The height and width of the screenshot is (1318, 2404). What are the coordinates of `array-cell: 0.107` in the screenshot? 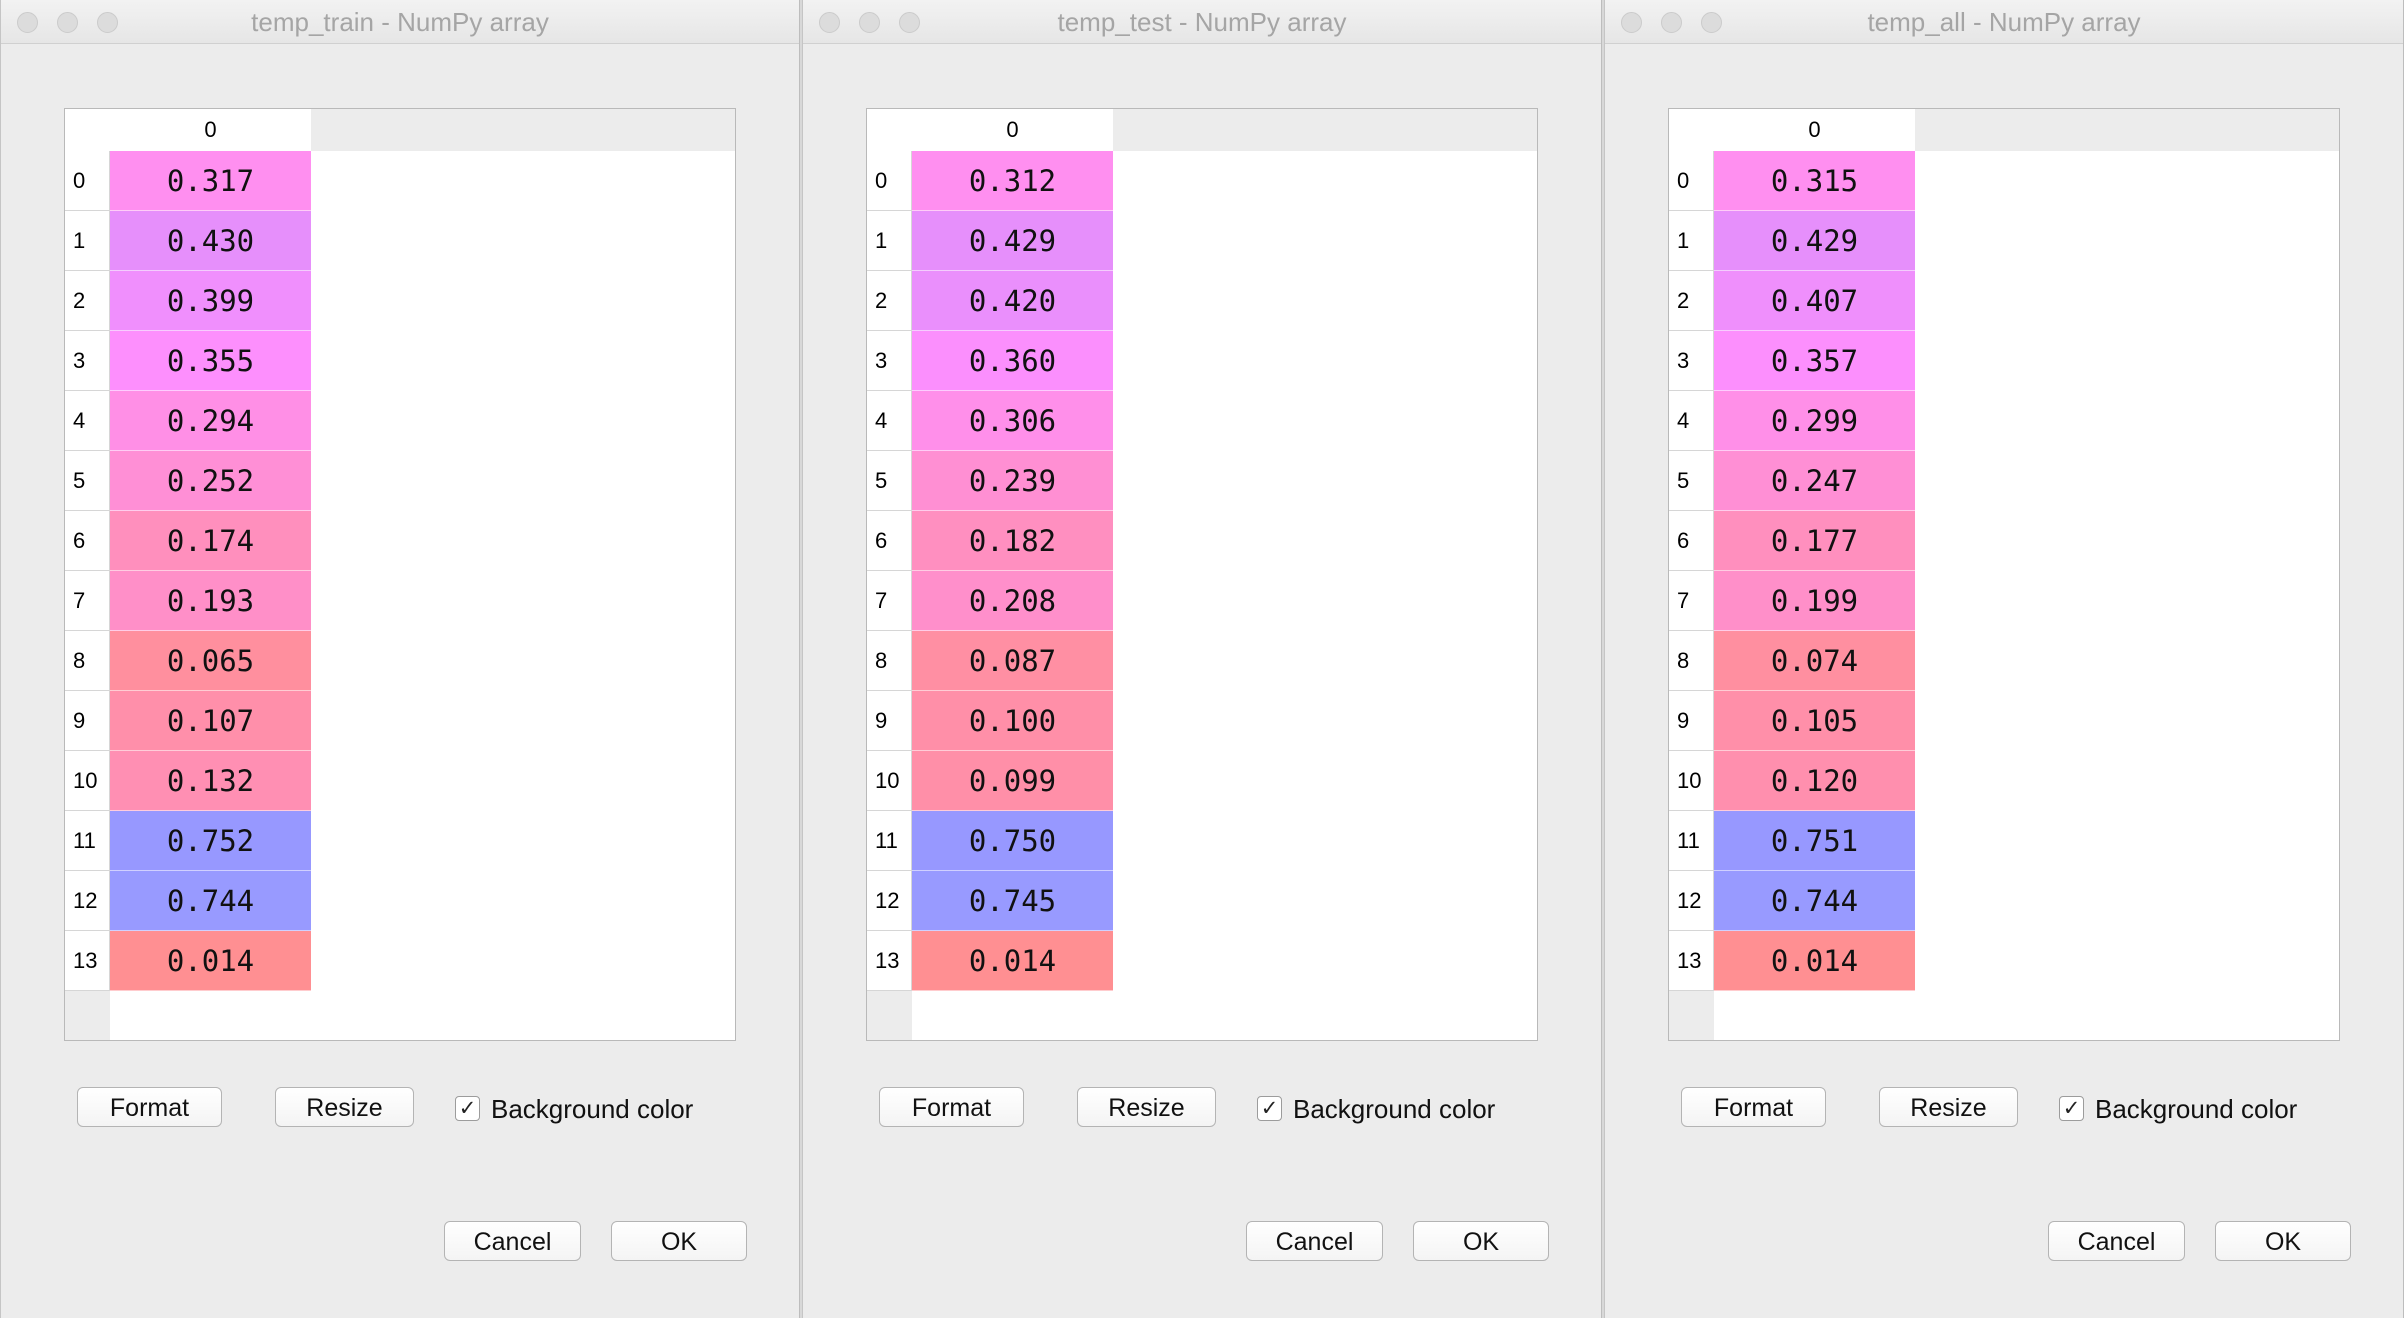 It's located at (210, 721).